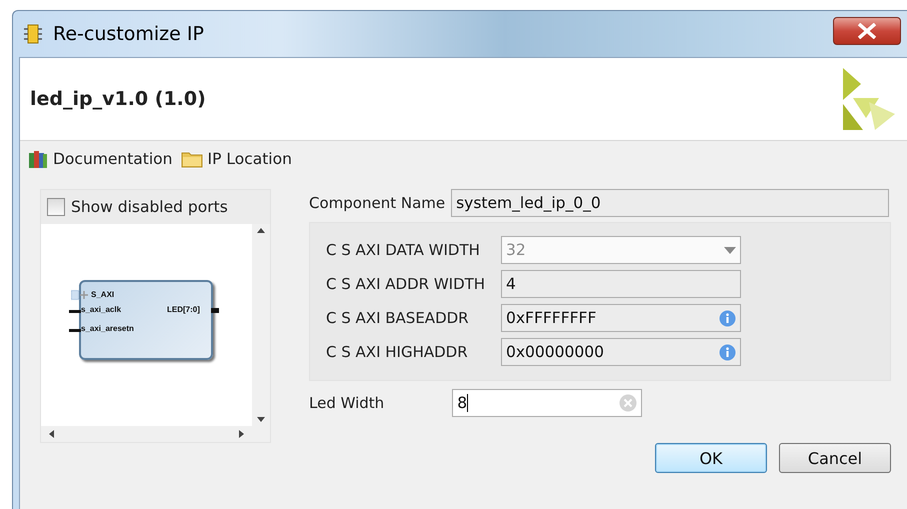 Image resolution: width=907 pixels, height=509 pixels. Describe the element at coordinates (102, 294) in the screenshot. I see `port-label: S_AXI` at that location.